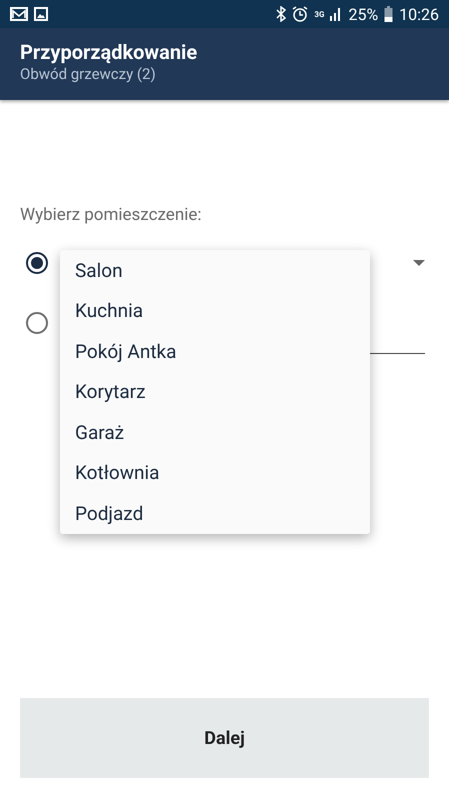 The height and width of the screenshot is (798, 449). Describe the element at coordinates (215, 472) in the screenshot. I see `menu-item: Kotłownia` at that location.